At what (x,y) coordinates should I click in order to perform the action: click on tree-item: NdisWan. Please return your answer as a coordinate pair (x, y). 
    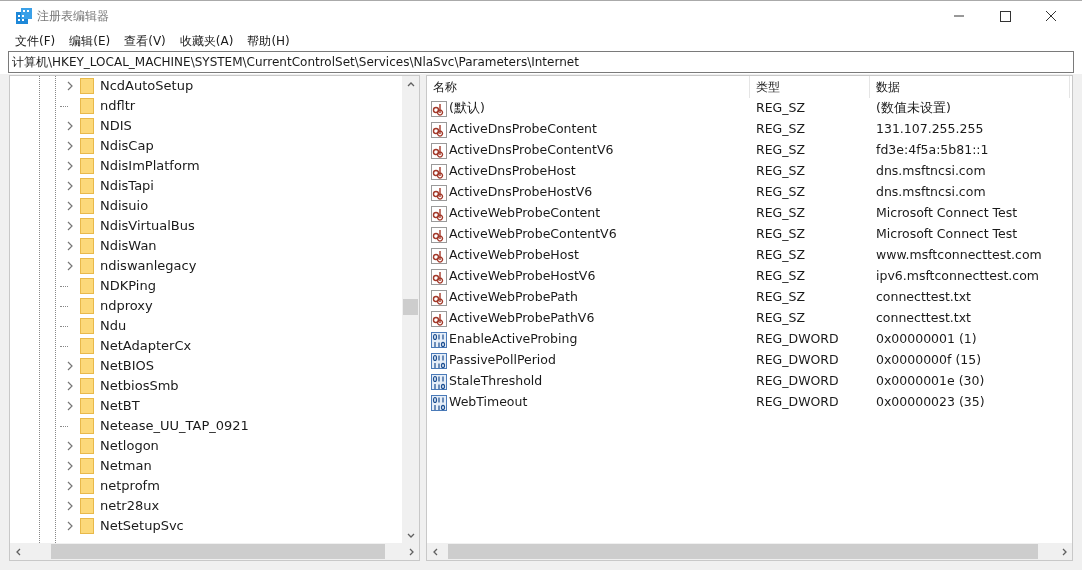
    Looking at the image, I should click on (128, 246).